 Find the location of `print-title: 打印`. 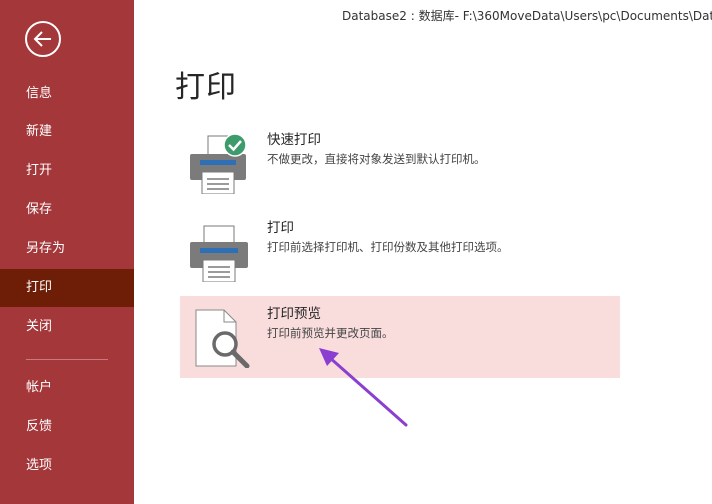

print-title: 打印 is located at coordinates (280, 228).